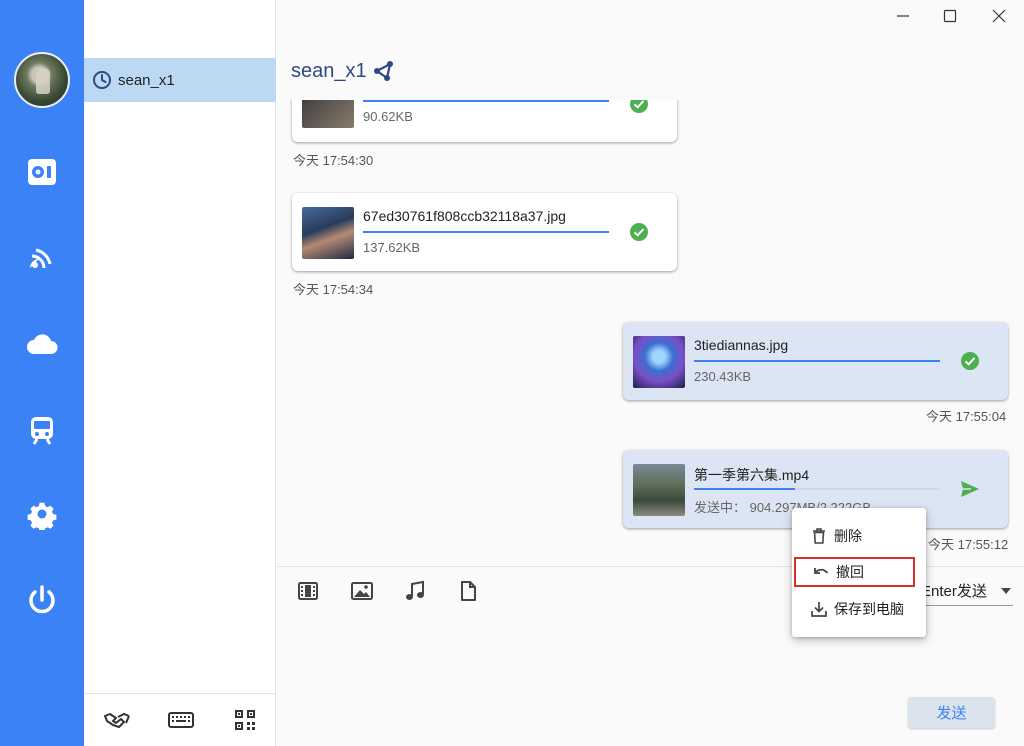 The height and width of the screenshot is (746, 1024). I want to click on menu-item-label: 保存到电脑, so click(869, 609).